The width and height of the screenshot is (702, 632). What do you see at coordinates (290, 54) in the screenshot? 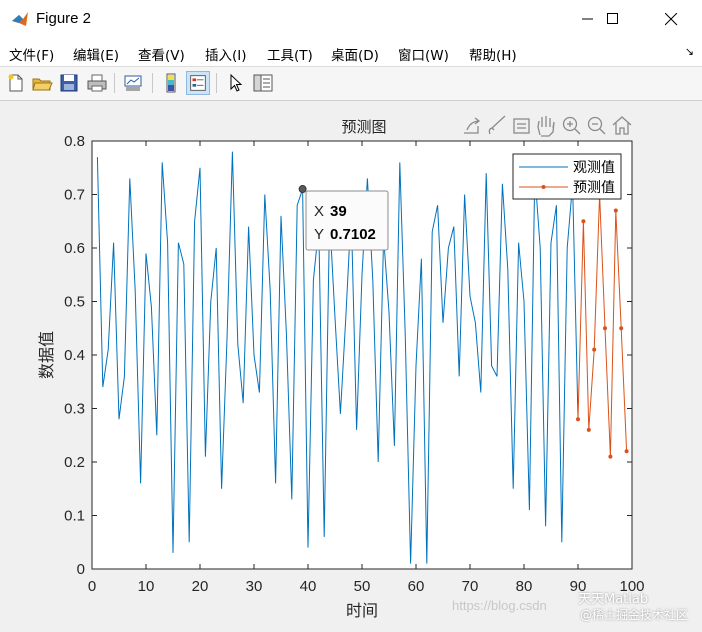
I see `menu-tools: 工具(T)` at bounding box center [290, 54].